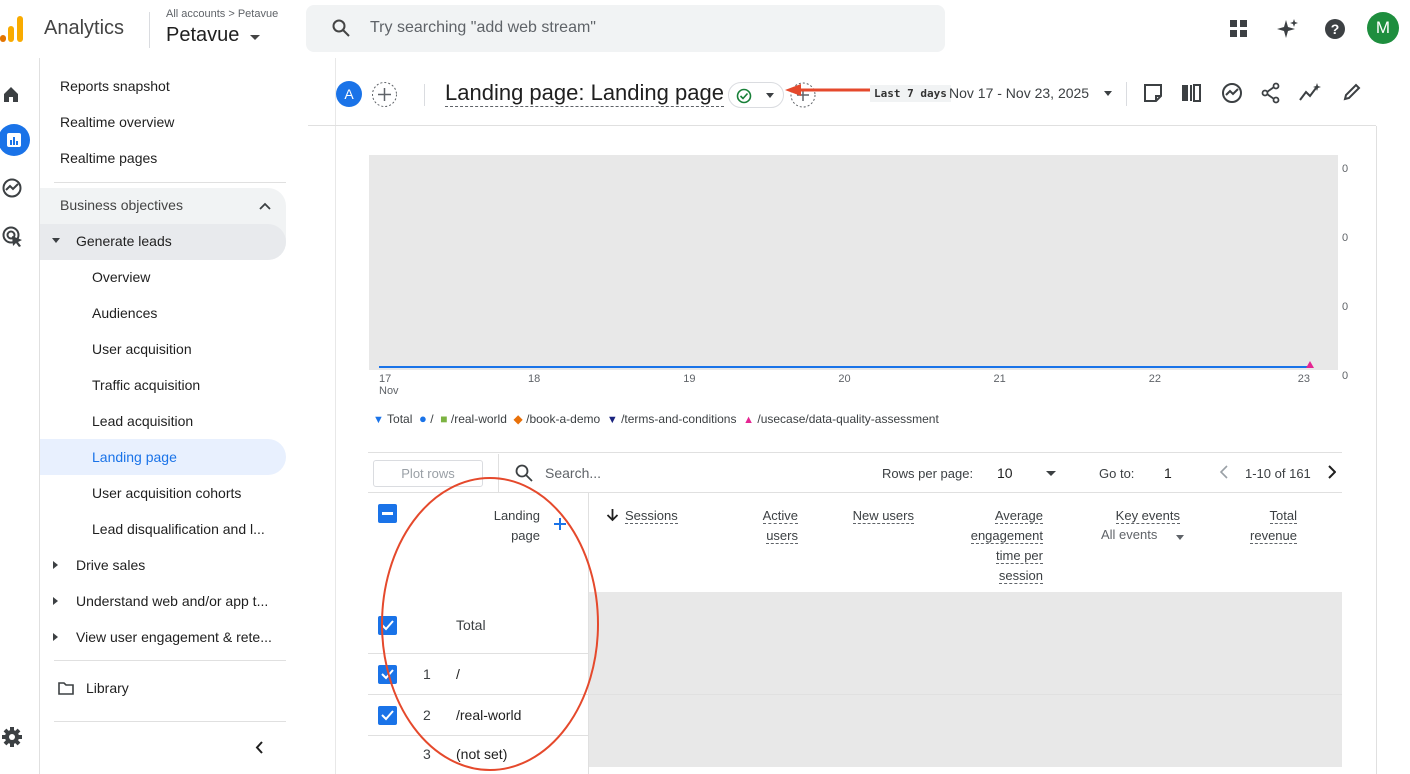  I want to click on header-avg-line4: session, so click(1020, 576).